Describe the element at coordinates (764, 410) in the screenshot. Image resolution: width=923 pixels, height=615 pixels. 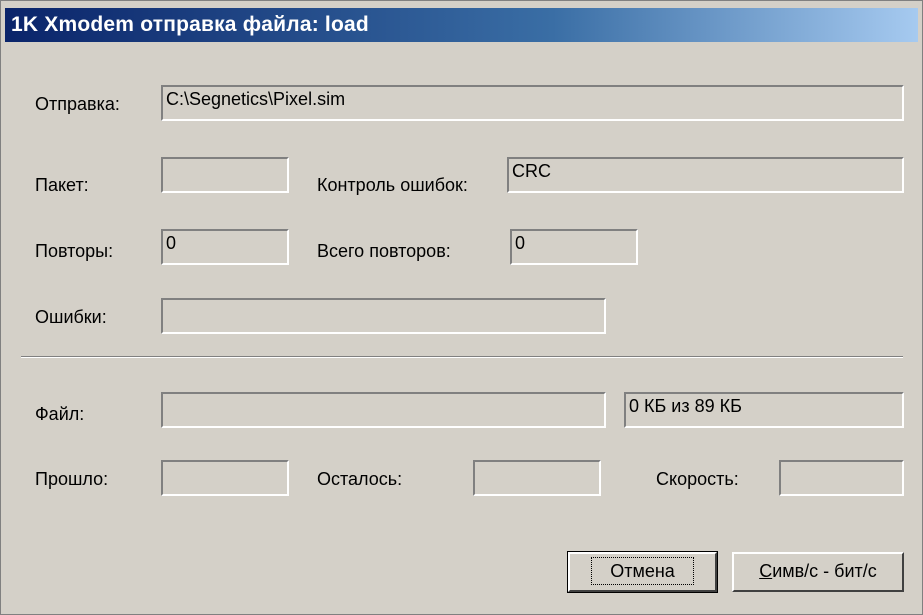
I see `file-size-field: 0 КБ из 89 КБ` at that location.